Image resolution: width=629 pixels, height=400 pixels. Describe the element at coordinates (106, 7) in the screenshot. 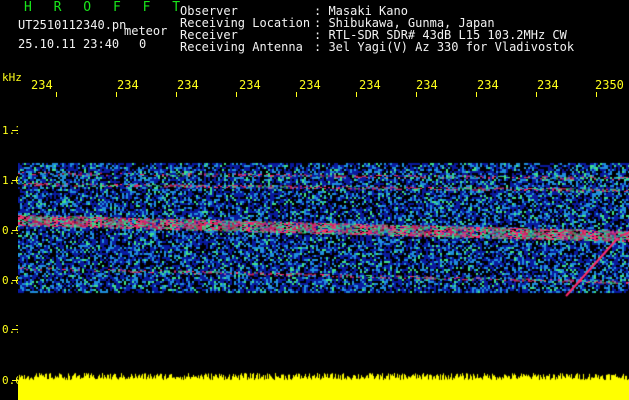

I see `app-brand-label: H R O F F T` at that location.